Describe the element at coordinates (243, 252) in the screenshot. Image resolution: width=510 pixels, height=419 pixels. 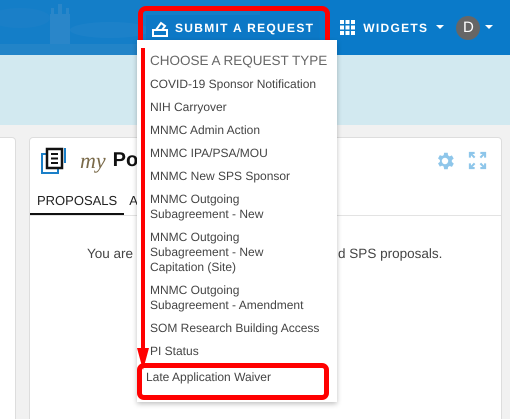
I see `menu-item: MNMC Outgoing Subagreement - New Capitation (Site)` at that location.